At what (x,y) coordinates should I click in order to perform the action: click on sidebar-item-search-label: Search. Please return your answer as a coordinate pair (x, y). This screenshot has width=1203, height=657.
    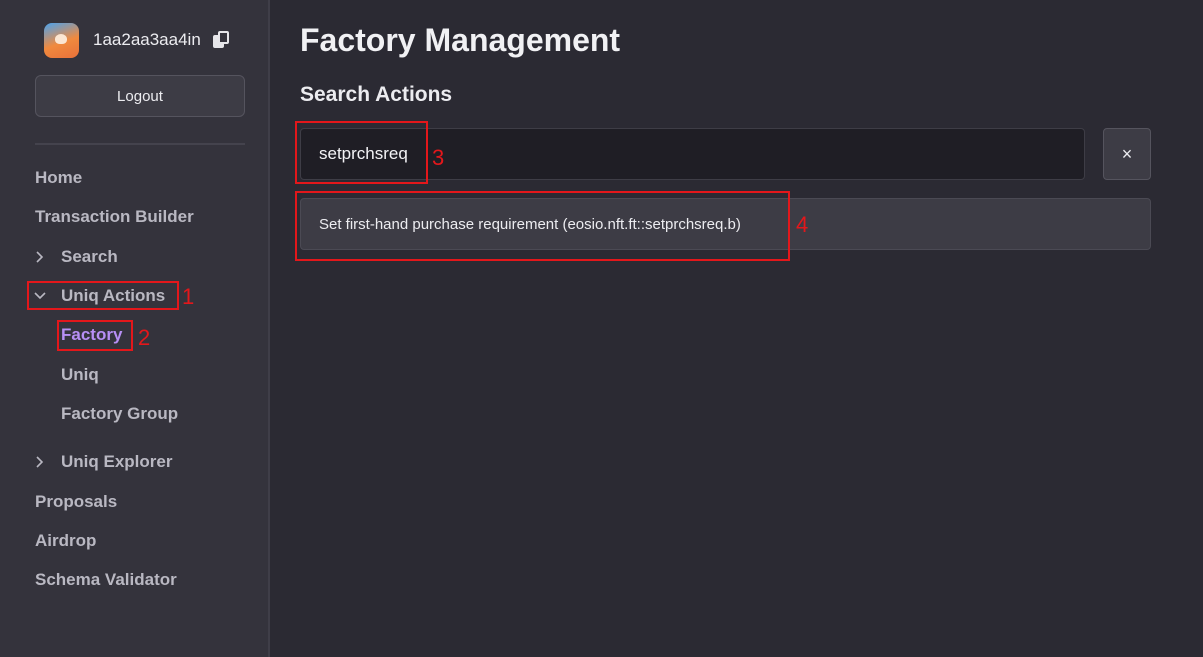
    Looking at the image, I should click on (89, 256).